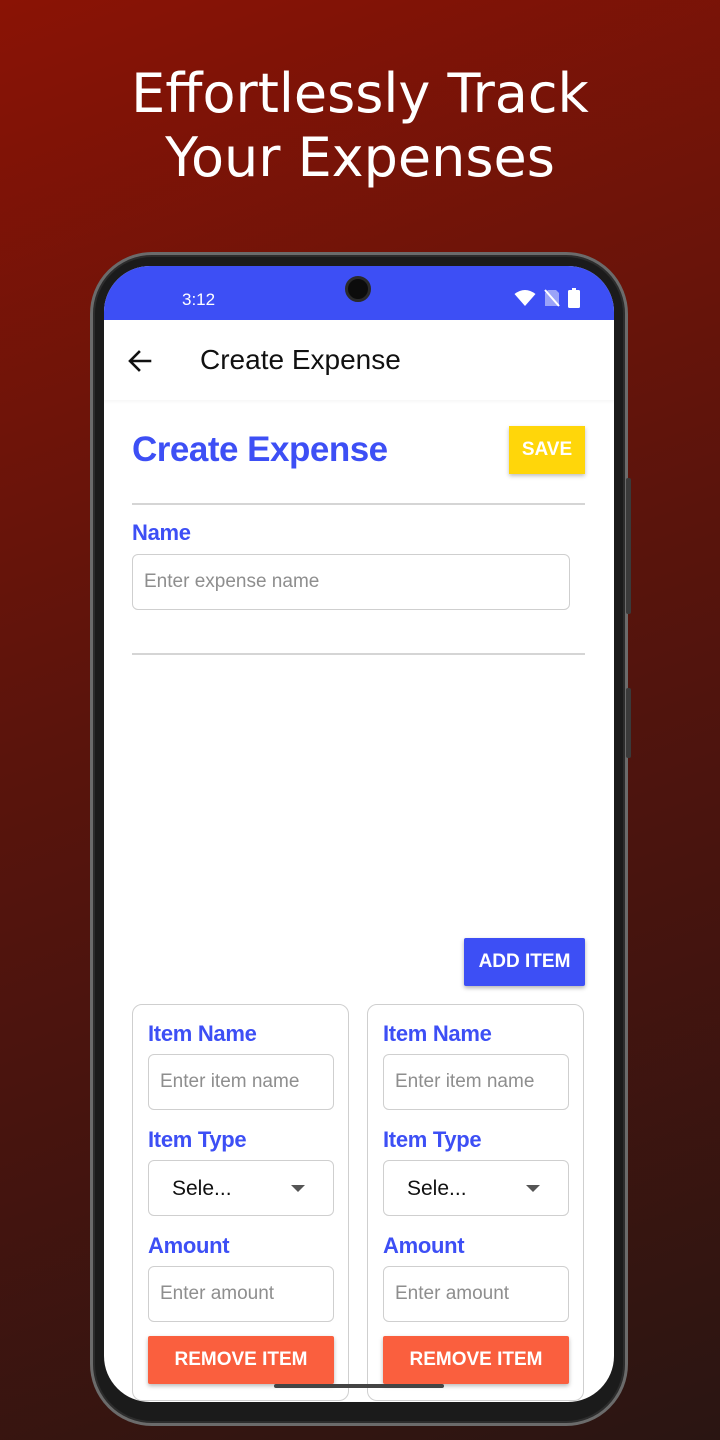 This screenshot has height=1440, width=720. I want to click on status-time: 3:12, so click(199, 299).